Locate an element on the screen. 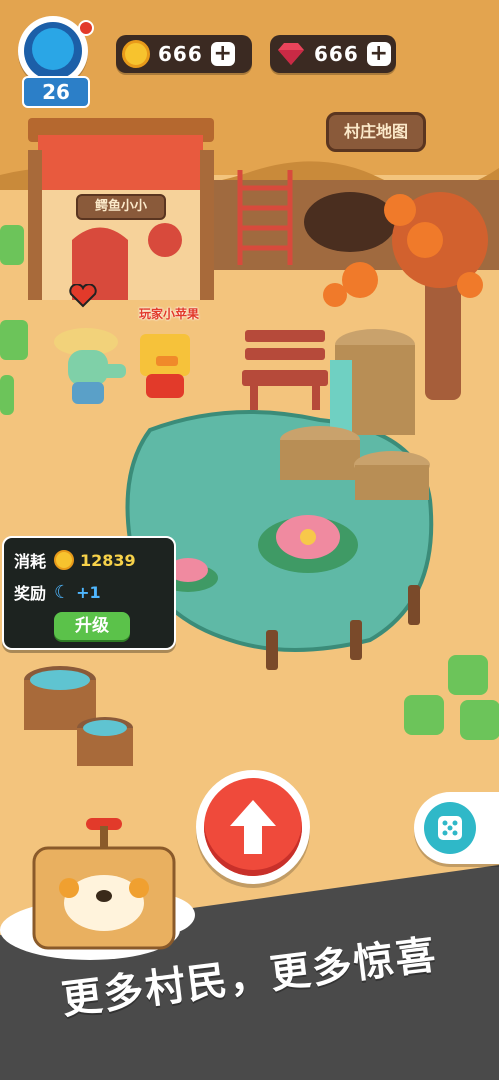  upgrade-panel: 消耗 12839 奖励 ☾ +1 升级 is located at coordinates (89, 593).